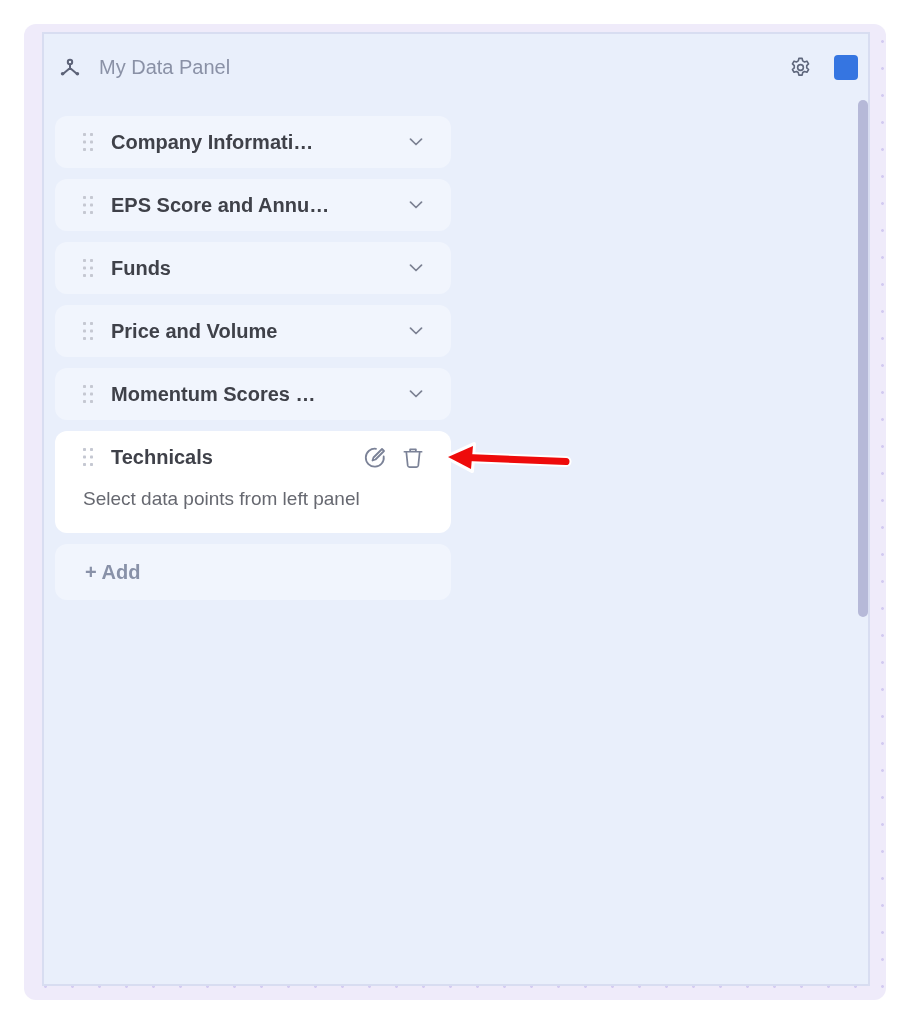 The height and width of the screenshot is (1024, 910). What do you see at coordinates (253, 268) in the screenshot?
I see `section-card: Funds` at bounding box center [253, 268].